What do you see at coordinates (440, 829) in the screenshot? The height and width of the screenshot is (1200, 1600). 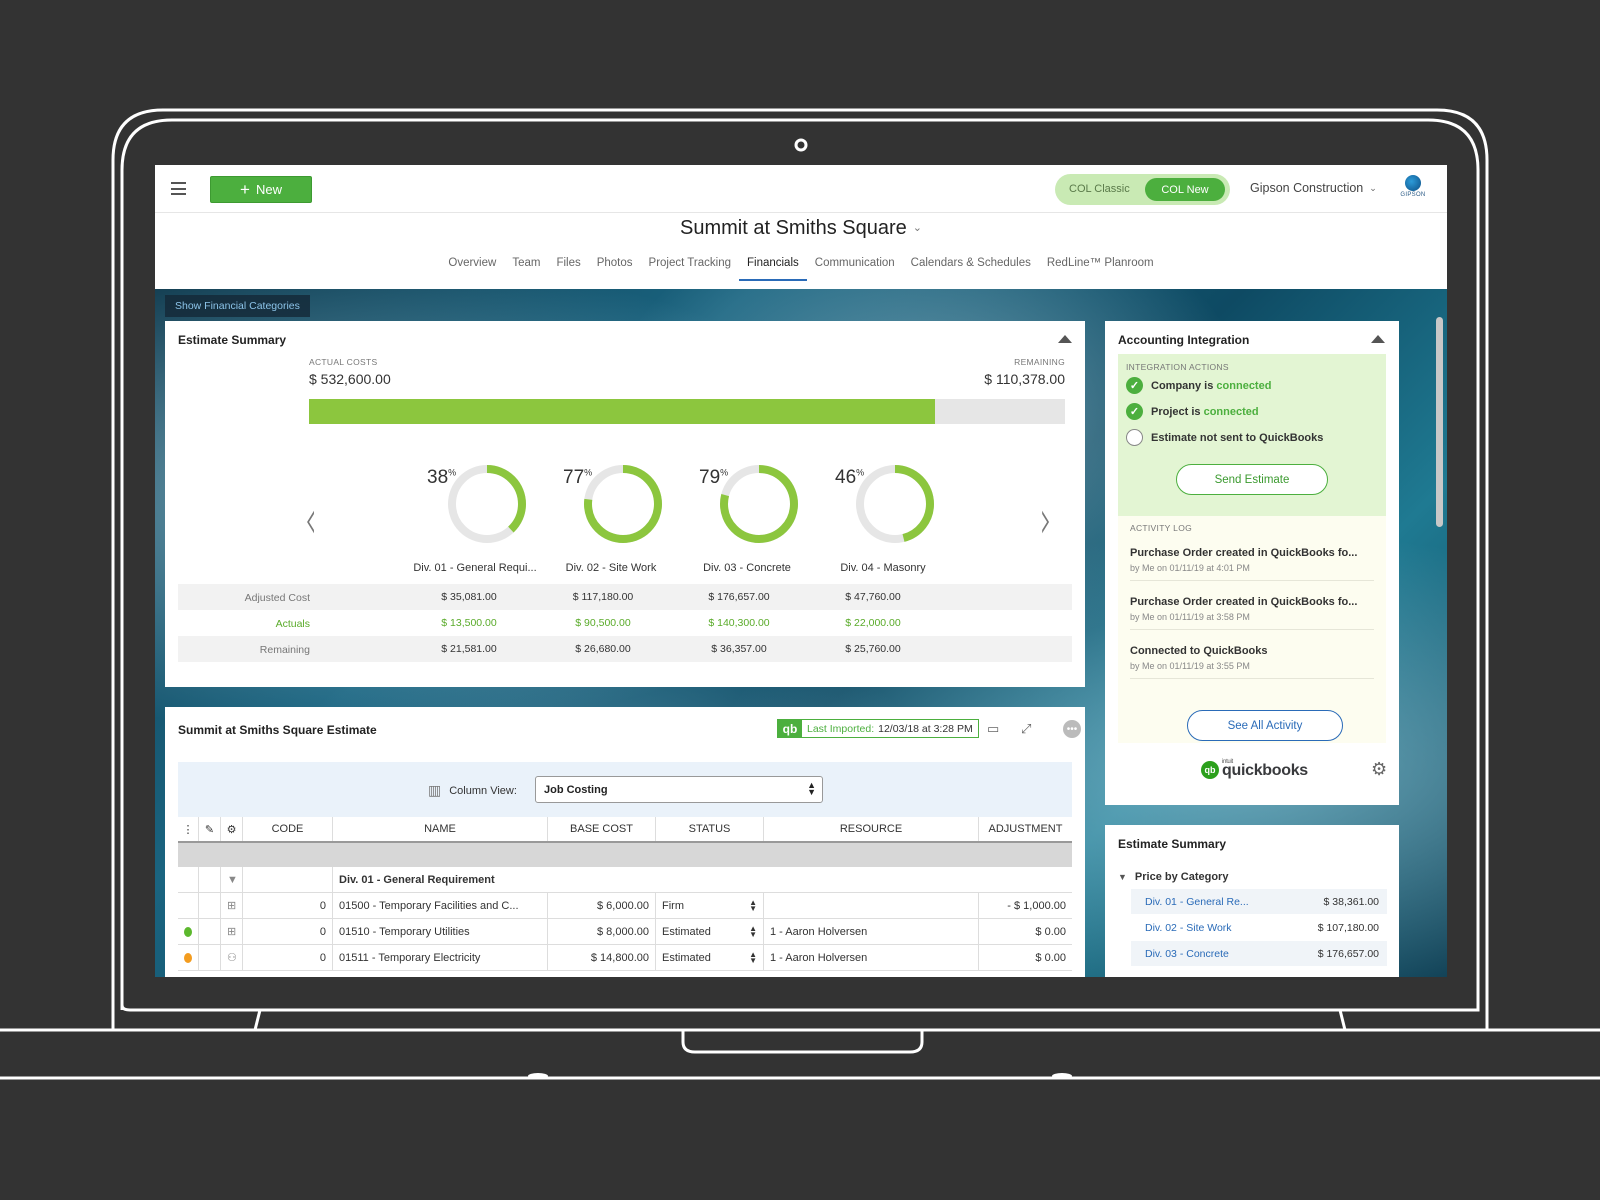 I see `column-header-name: NAME` at bounding box center [440, 829].